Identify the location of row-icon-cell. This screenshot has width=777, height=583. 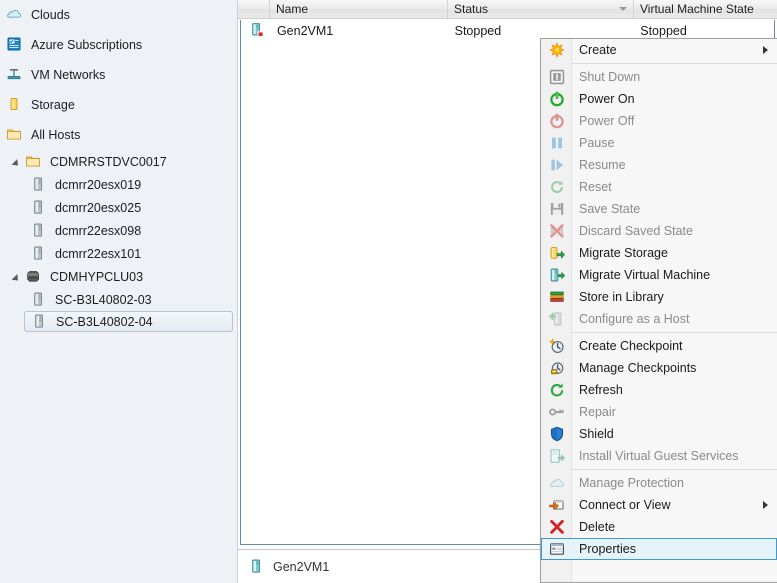
(256, 31).